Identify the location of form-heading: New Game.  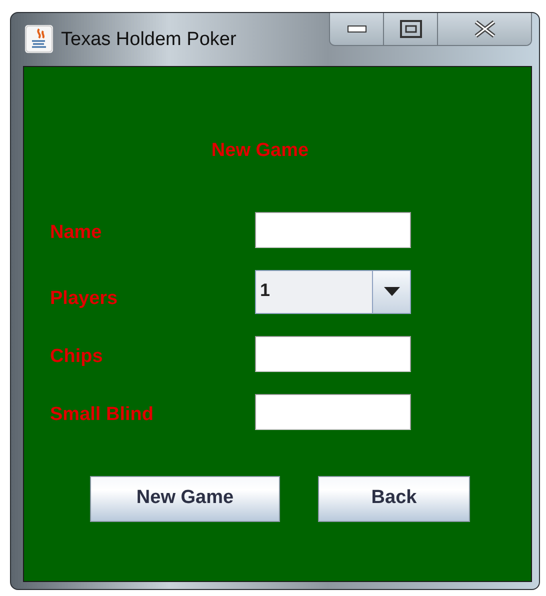
(260, 151).